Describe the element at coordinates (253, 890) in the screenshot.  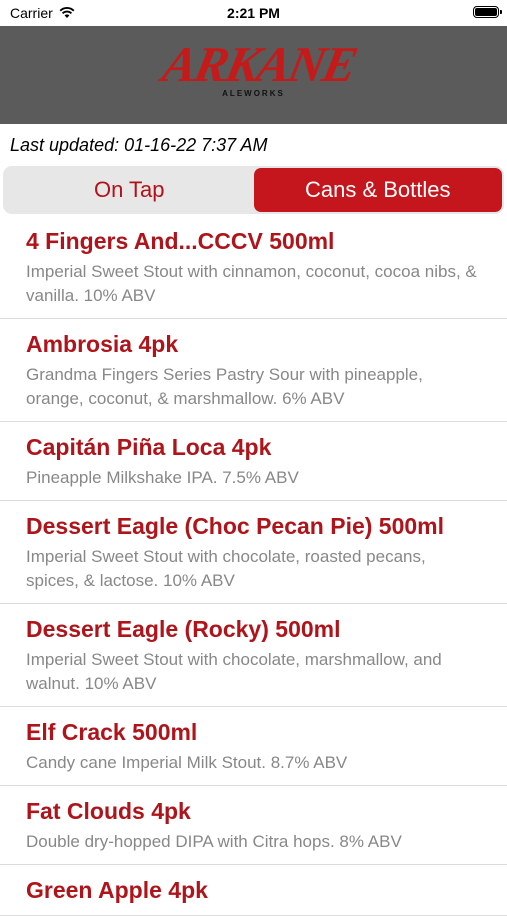
I see `list-item: Green Apple 4pk` at that location.